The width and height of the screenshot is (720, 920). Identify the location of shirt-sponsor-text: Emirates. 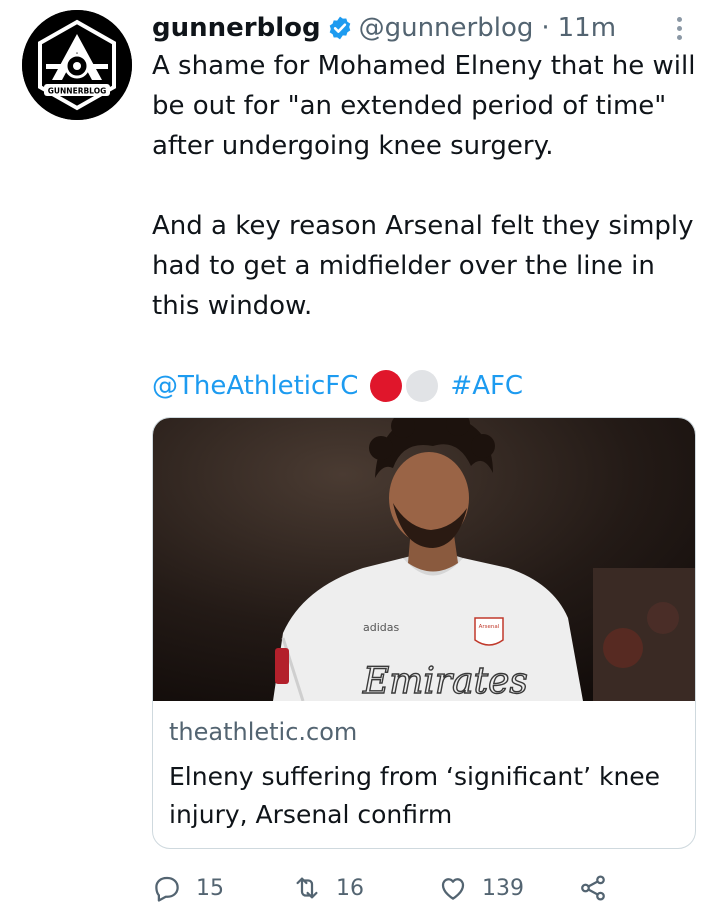
(445, 681).